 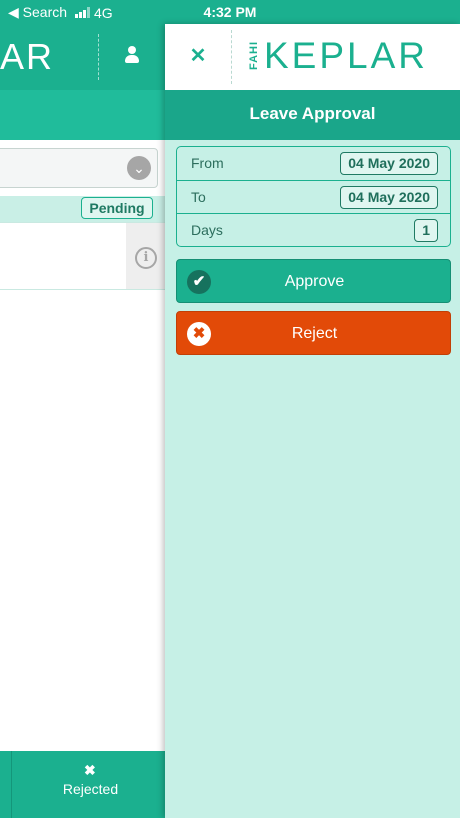 What do you see at coordinates (207, 163) in the screenshot?
I see `detail-label: From` at bounding box center [207, 163].